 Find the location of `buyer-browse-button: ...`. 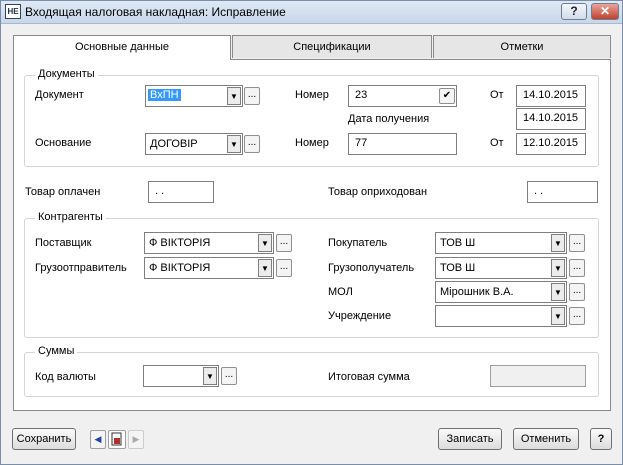

buyer-browse-button: ... is located at coordinates (577, 243).